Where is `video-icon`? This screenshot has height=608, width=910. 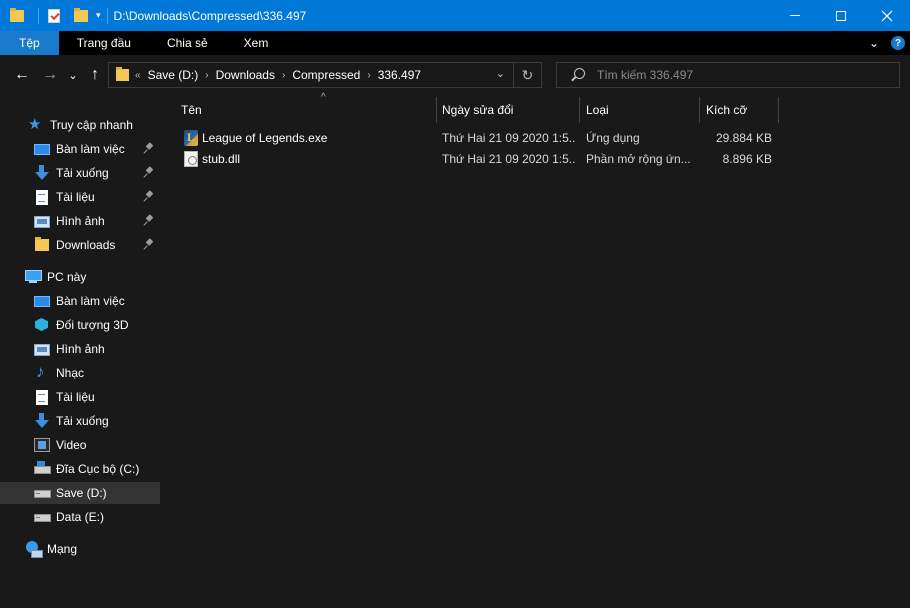
video-icon is located at coordinates (42, 445).